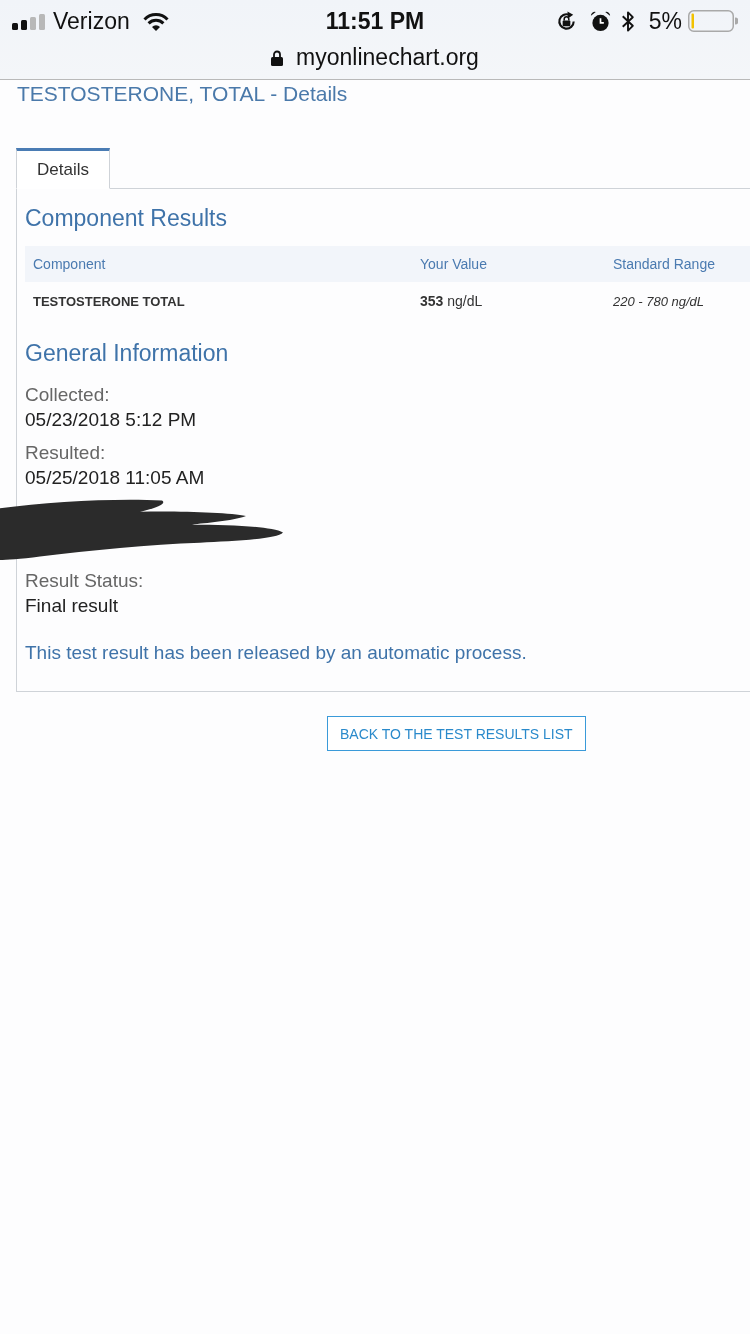  I want to click on battery-percent: 5%, so click(665, 21).